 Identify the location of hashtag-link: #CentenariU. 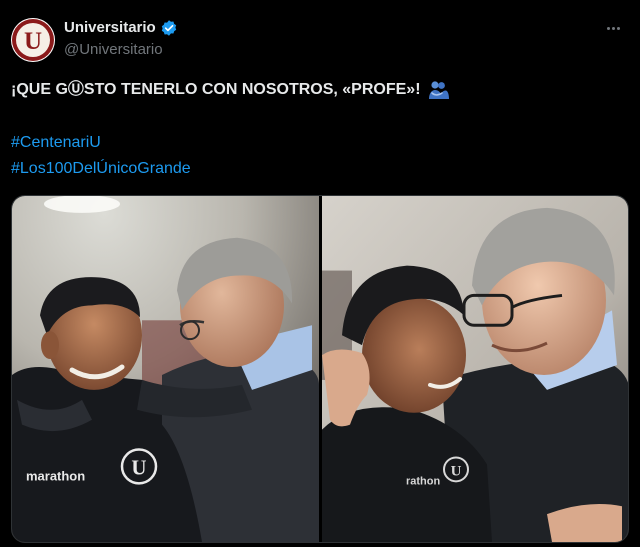
(311, 143).